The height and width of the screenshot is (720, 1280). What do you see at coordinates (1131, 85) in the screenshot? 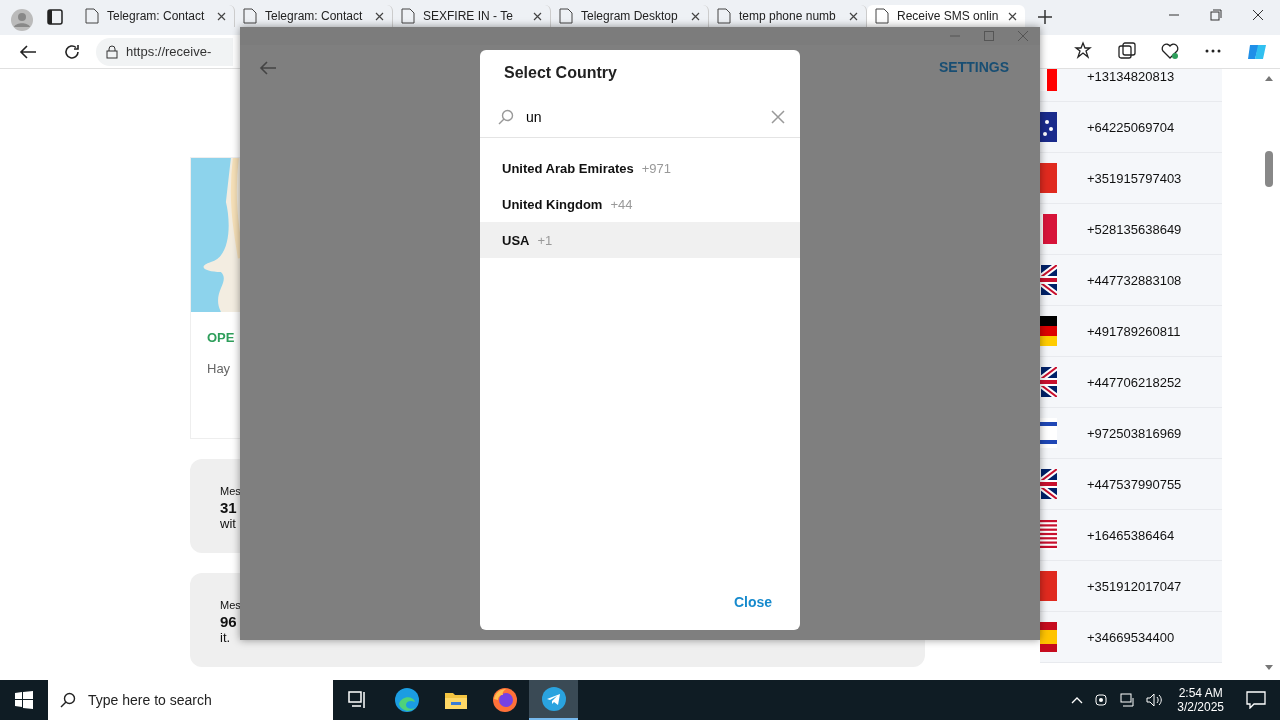
I see `number-row: +13134820813` at bounding box center [1131, 85].